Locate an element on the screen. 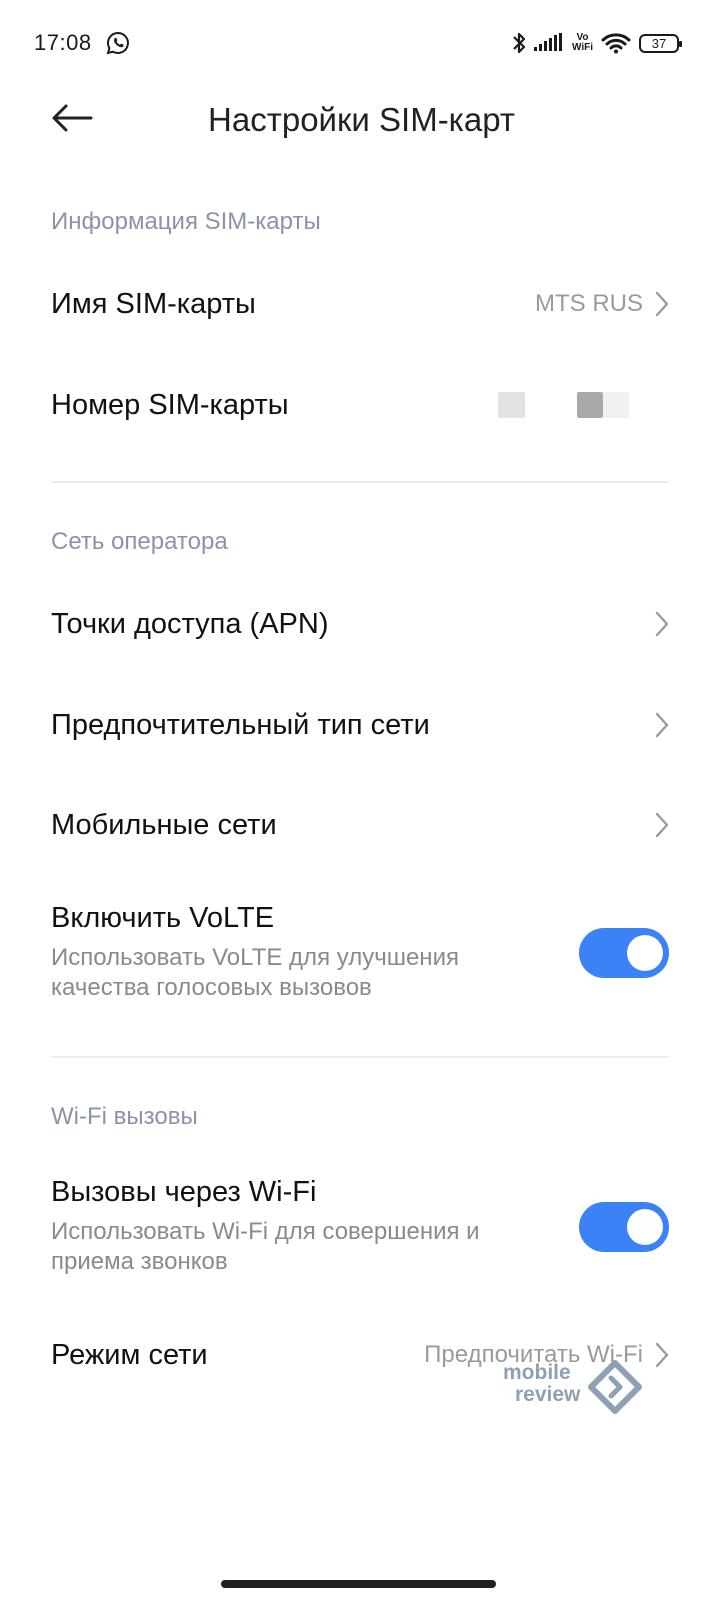 This screenshot has height=1600, width=719. volte-title: Включить VoLTE is located at coordinates (163, 918).